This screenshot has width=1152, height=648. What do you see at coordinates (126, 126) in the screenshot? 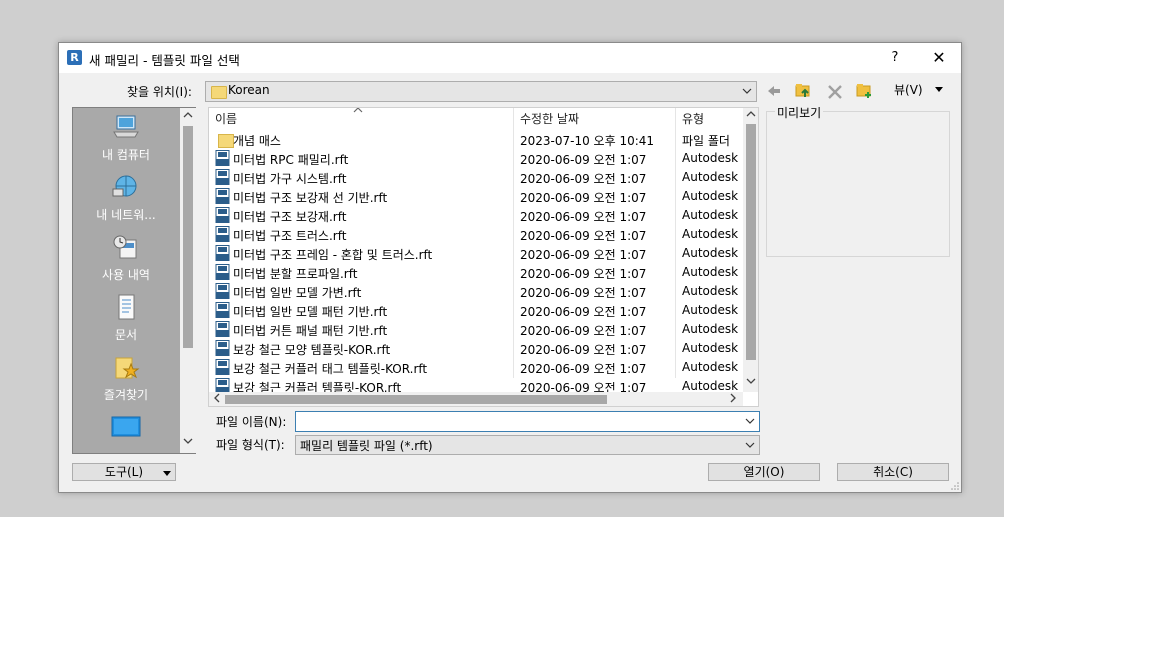
I see `computer-icon` at bounding box center [126, 126].